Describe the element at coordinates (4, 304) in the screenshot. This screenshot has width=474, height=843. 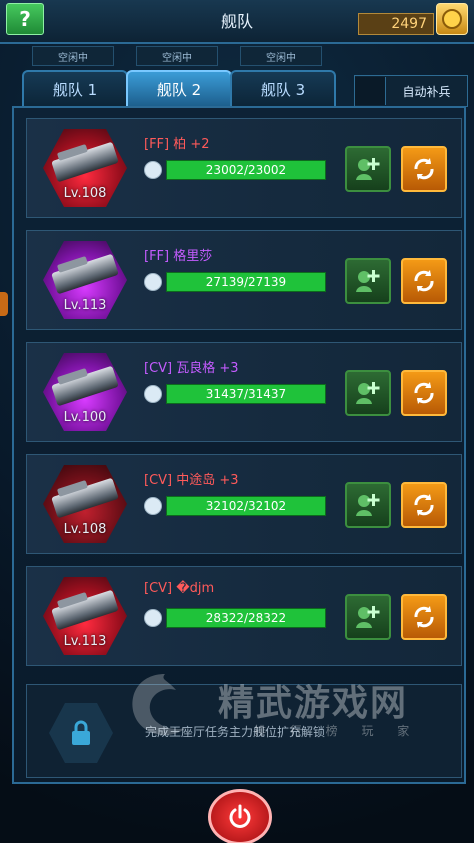
I see `side-drawer-handle` at that location.